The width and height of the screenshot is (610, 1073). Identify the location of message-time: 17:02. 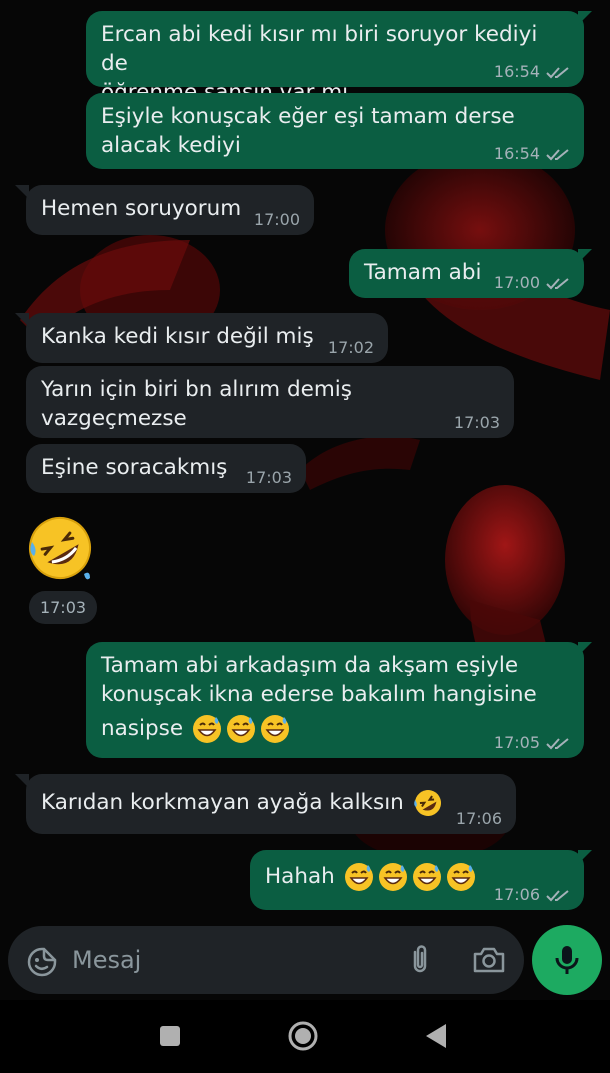
(350, 347).